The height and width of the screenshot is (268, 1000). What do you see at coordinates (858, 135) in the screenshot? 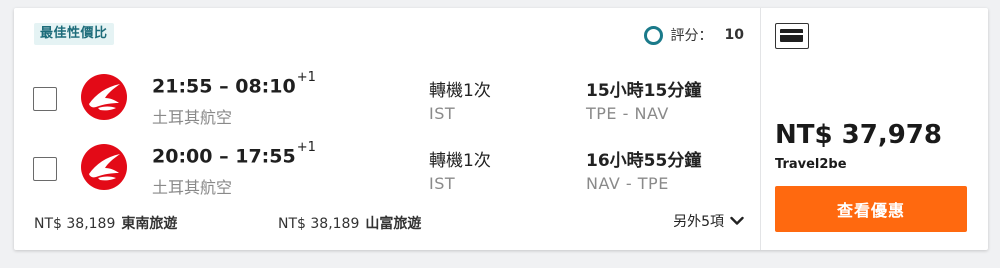
I see `price-value: NT$ 37,978` at bounding box center [858, 135].